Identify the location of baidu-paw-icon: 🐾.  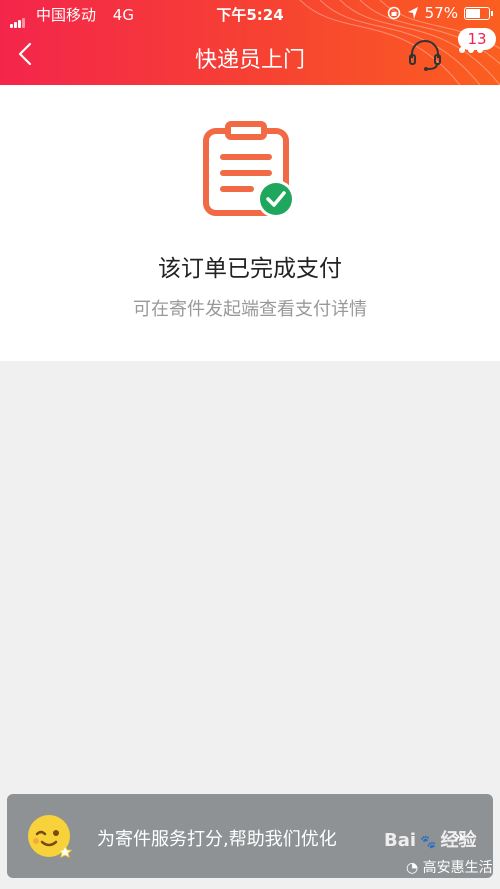
(428, 842).